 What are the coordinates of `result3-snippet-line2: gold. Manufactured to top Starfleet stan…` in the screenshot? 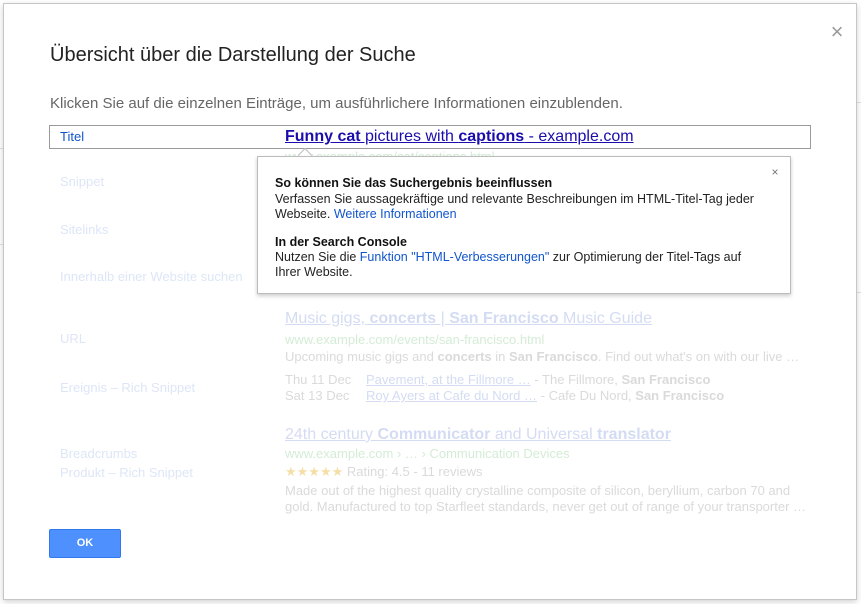 It's located at (546, 506).